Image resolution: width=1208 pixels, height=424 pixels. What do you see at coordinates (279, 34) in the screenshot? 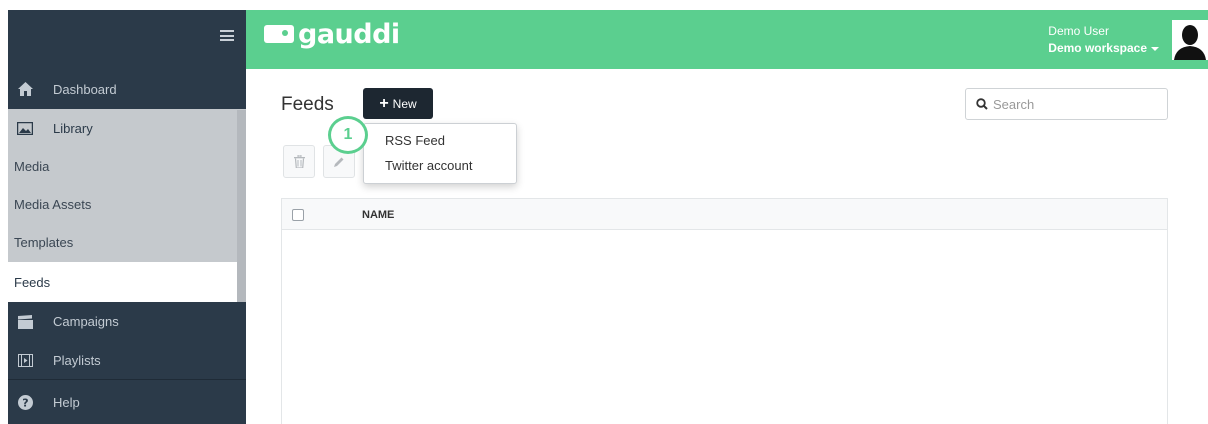
I see `logo-mark-icon` at bounding box center [279, 34].